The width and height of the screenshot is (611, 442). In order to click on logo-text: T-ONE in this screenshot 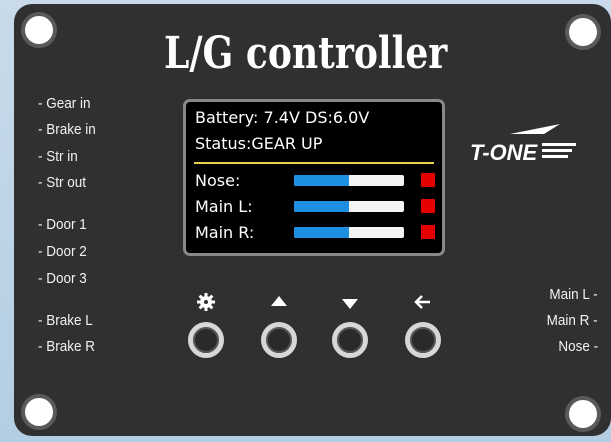, I will do `click(504, 152)`.